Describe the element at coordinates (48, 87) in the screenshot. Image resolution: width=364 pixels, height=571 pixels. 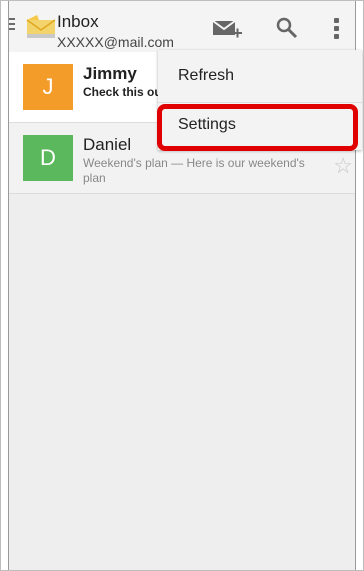
I see `avatar: J` at that location.